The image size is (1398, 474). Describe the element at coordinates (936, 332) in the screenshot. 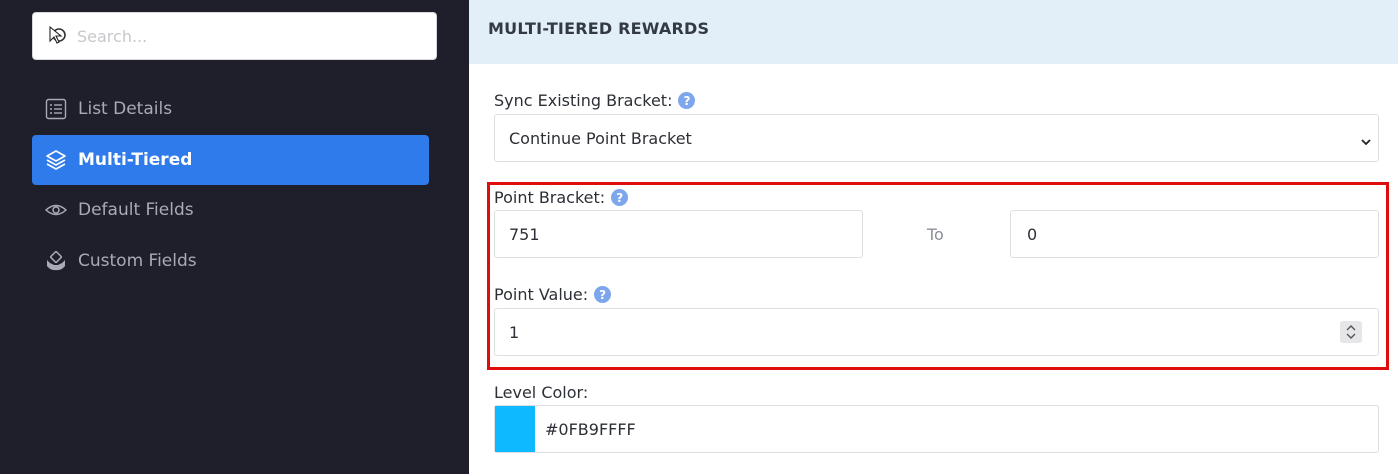

I see `point-value-input: 1` at that location.